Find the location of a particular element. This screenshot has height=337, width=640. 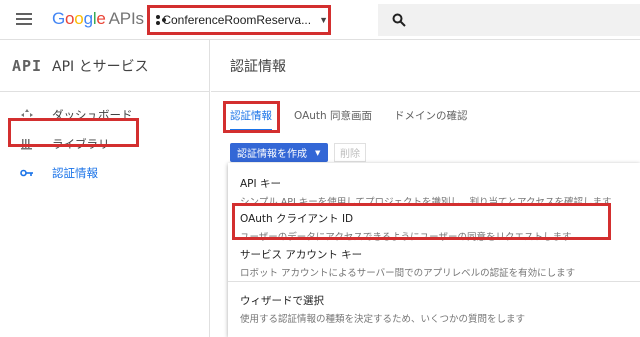

sidebar-header: API API とサービス is located at coordinates (104, 66).